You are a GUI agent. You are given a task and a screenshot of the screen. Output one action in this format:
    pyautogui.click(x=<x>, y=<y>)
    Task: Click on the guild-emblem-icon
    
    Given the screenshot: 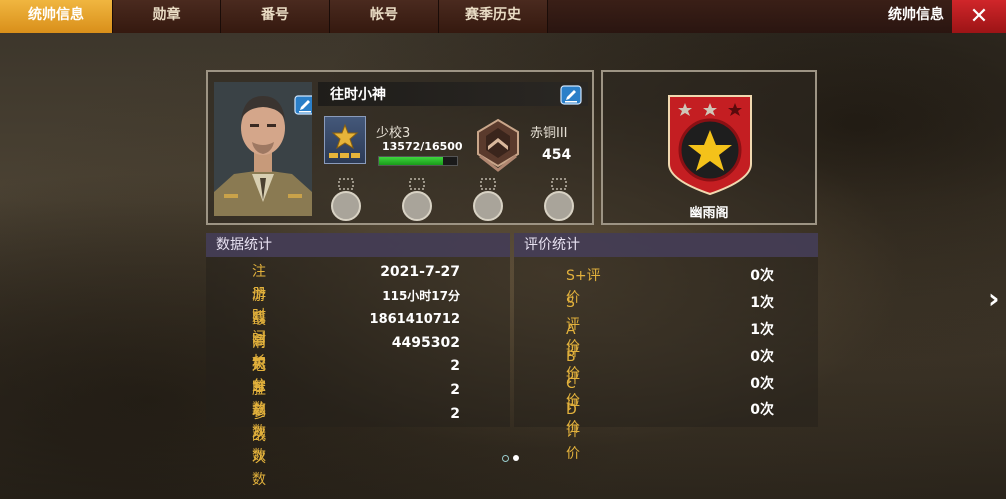 What is the action you would take?
    pyautogui.click(x=710, y=145)
    